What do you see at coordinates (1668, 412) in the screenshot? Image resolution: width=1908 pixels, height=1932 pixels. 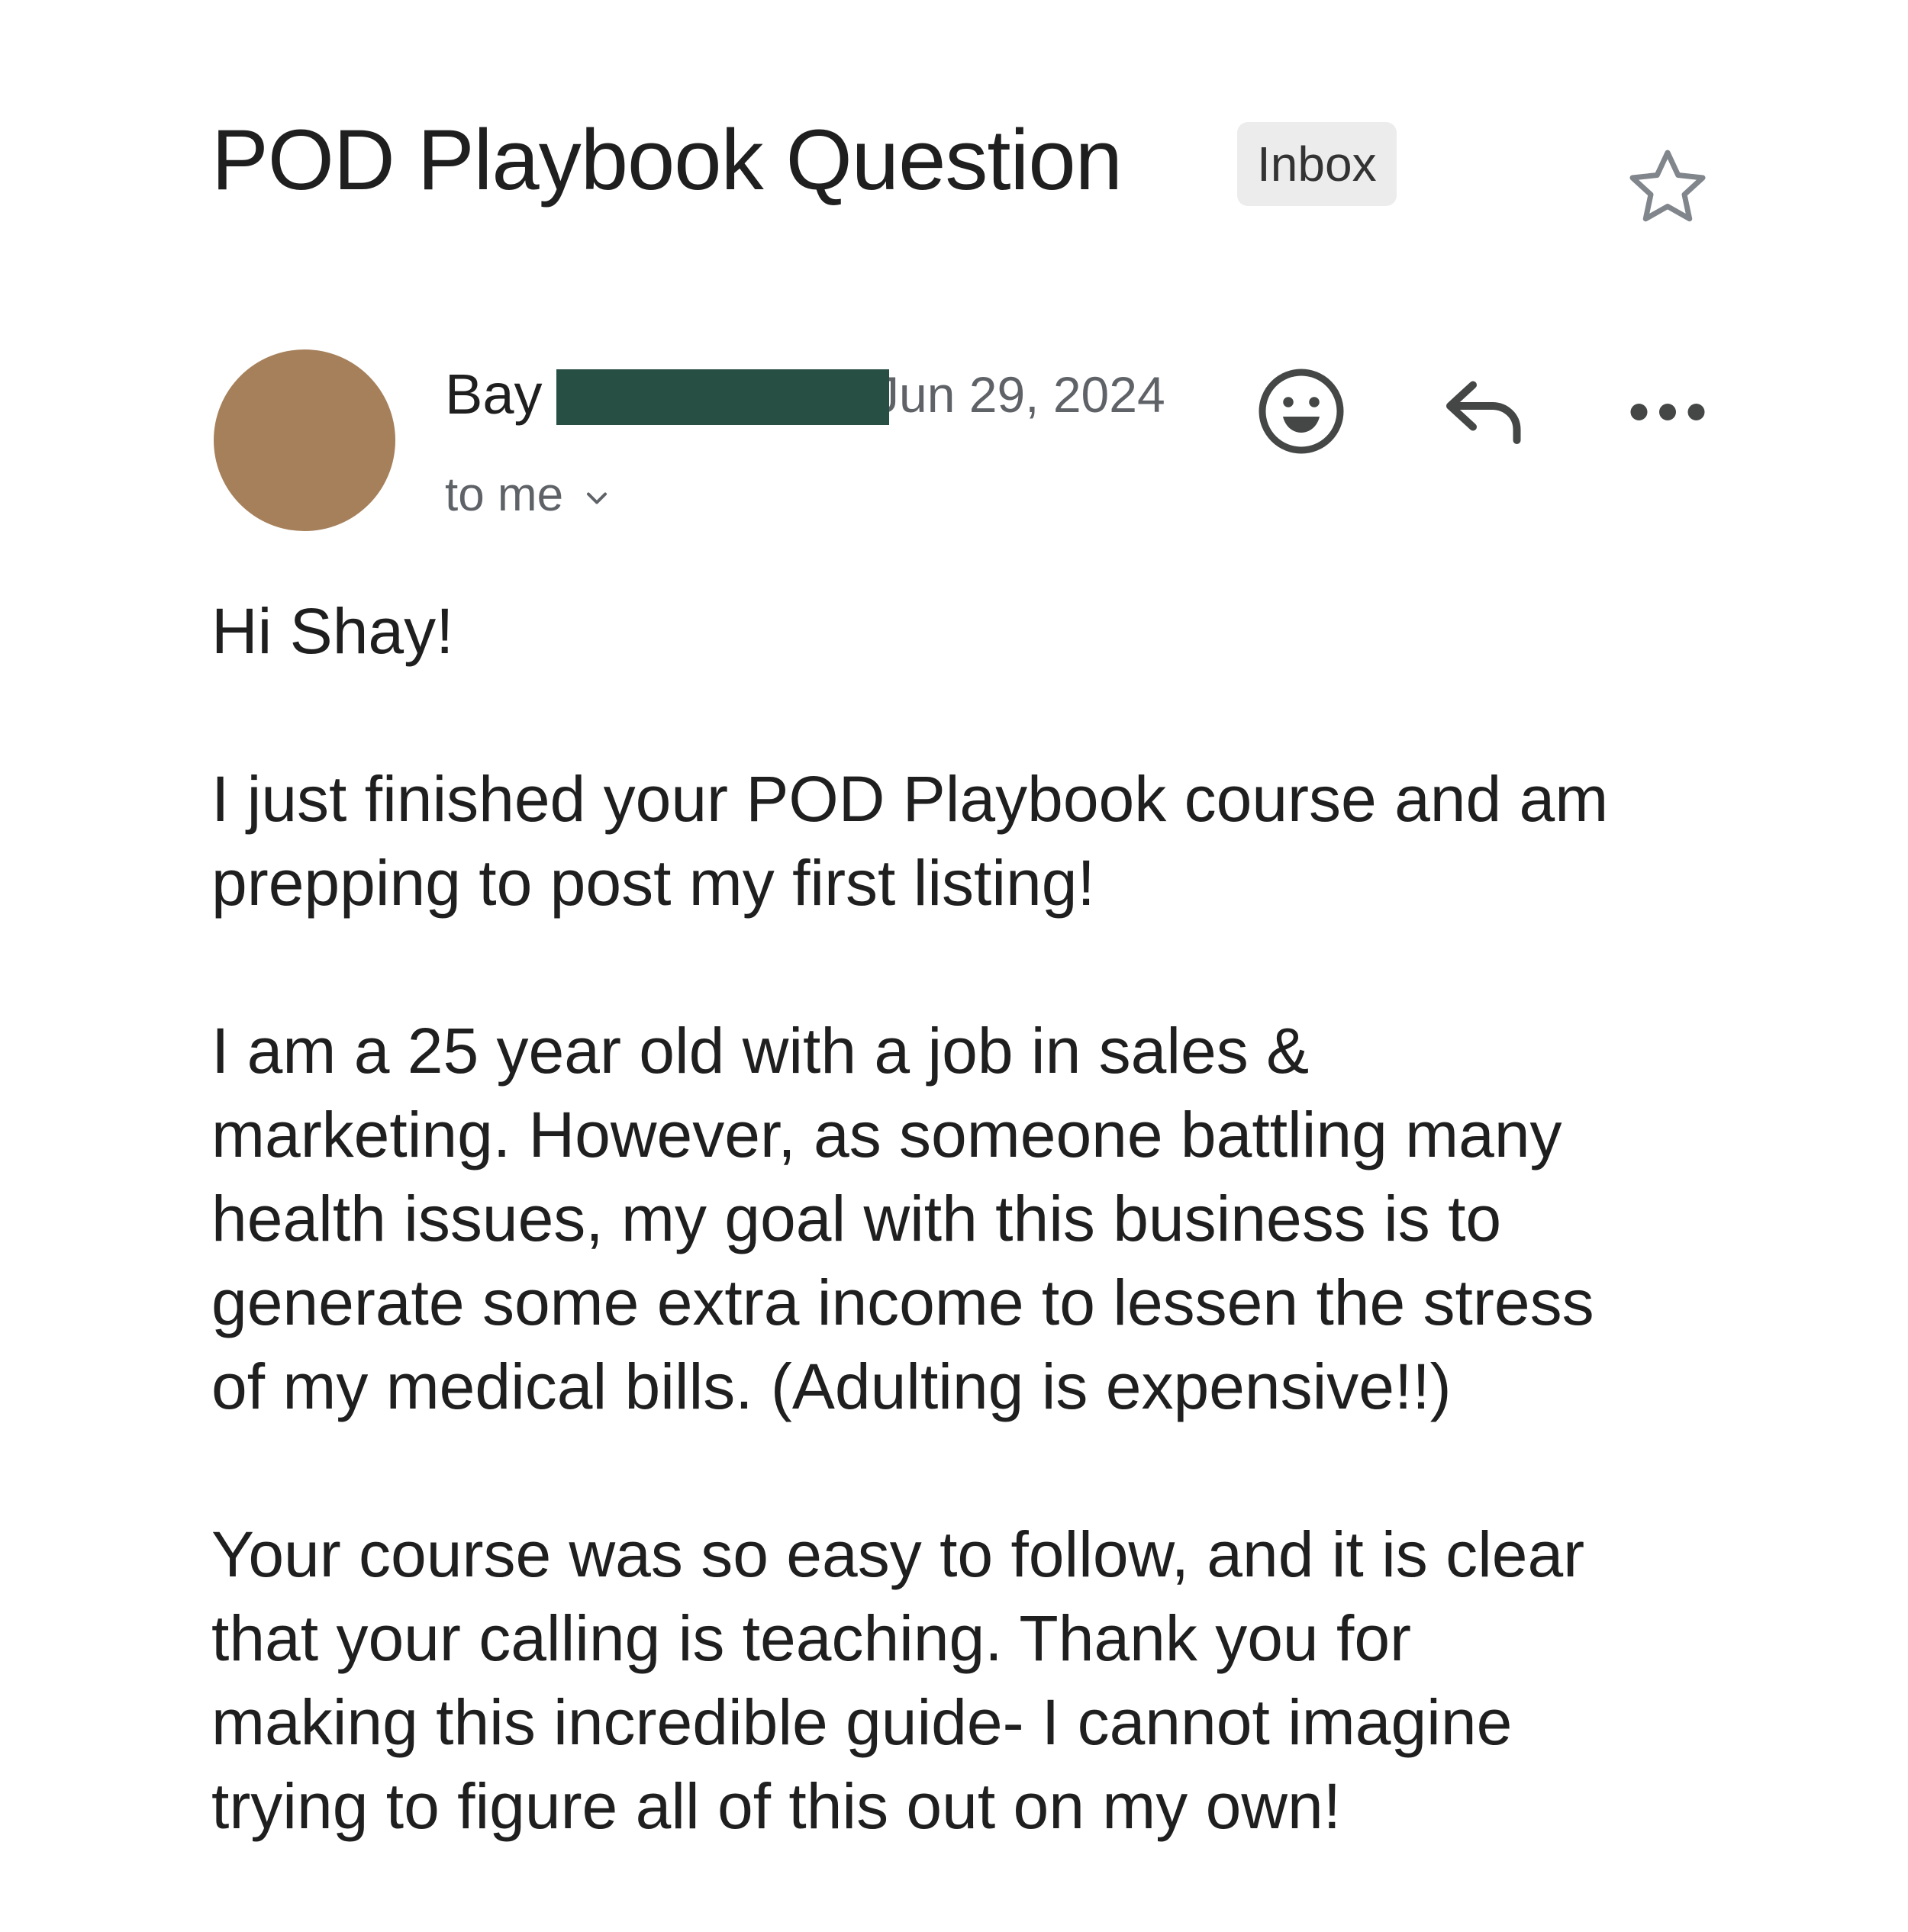 I see `more-horizontal-icon` at bounding box center [1668, 412].